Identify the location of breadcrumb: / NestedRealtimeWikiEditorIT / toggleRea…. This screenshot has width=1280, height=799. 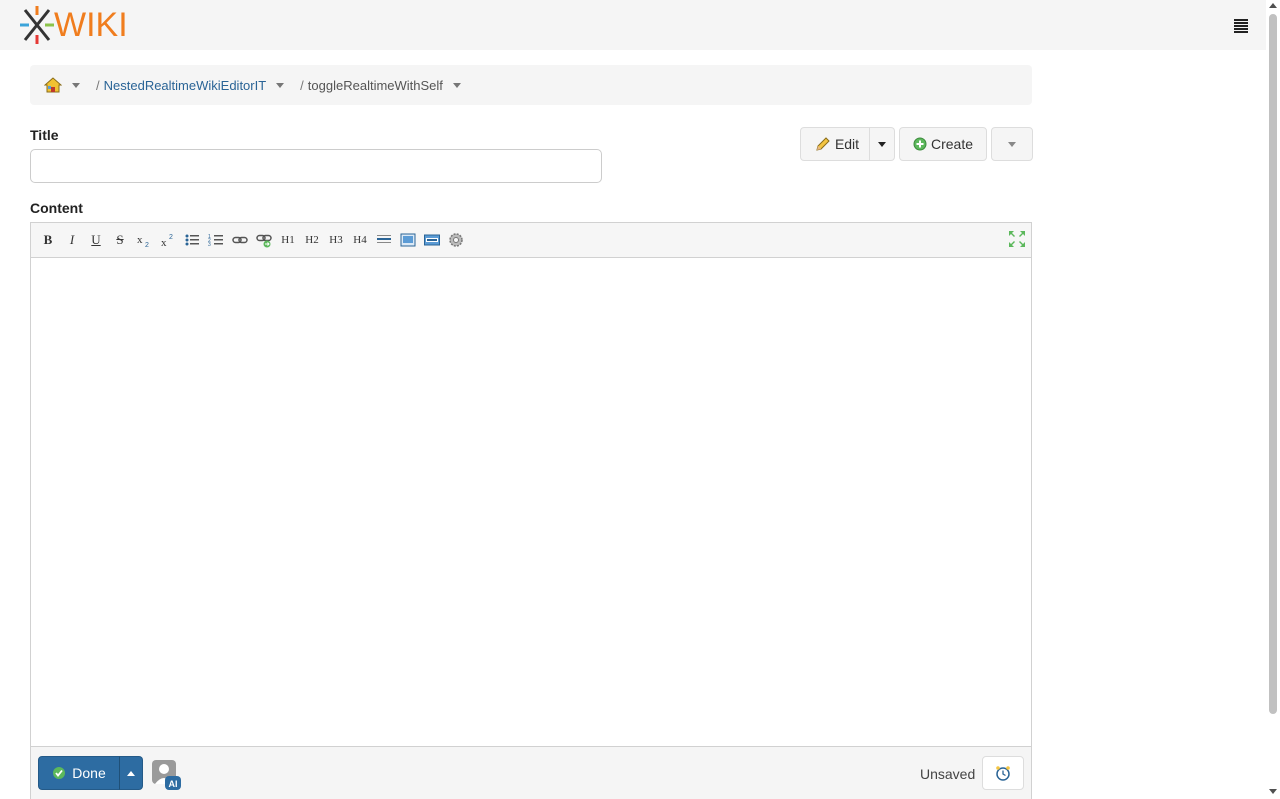
(531, 85).